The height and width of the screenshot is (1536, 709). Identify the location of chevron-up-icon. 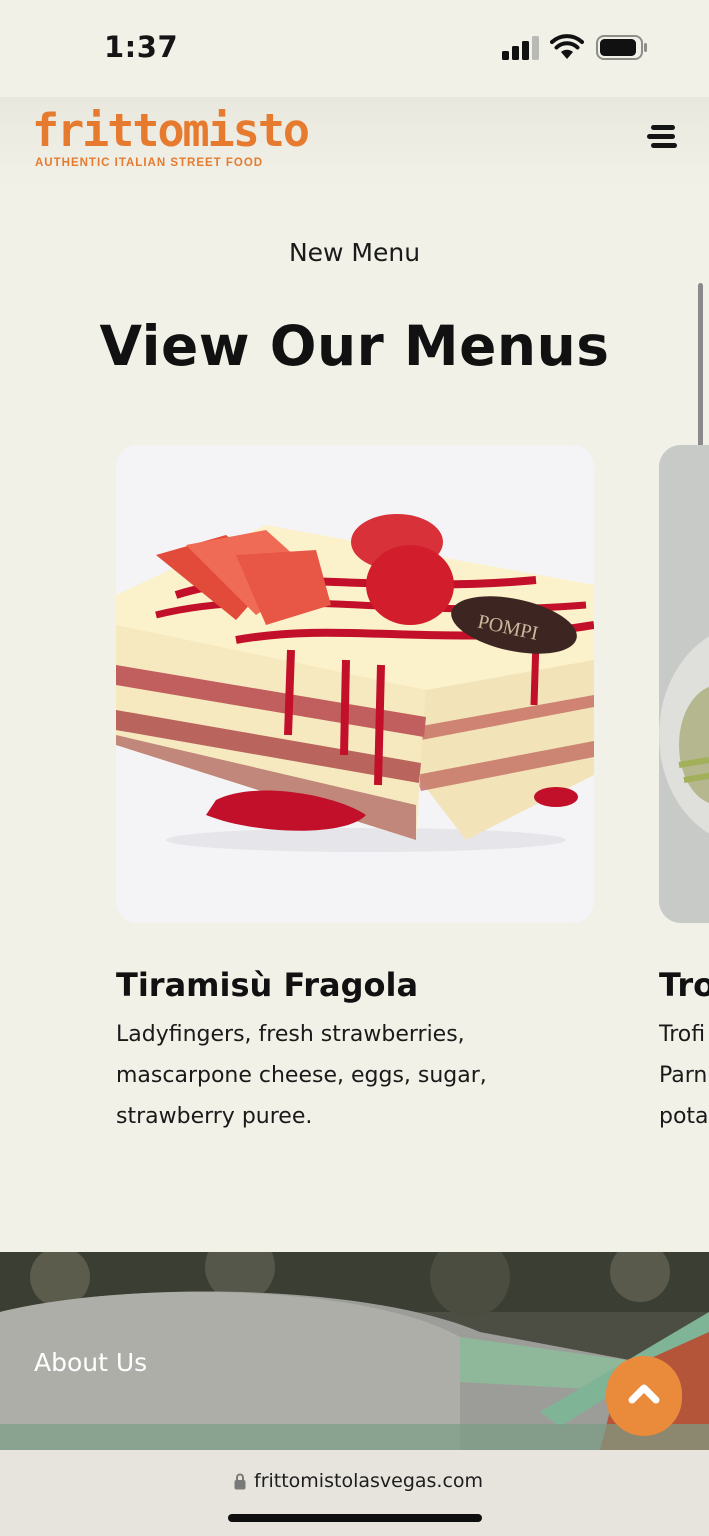
(644, 1394).